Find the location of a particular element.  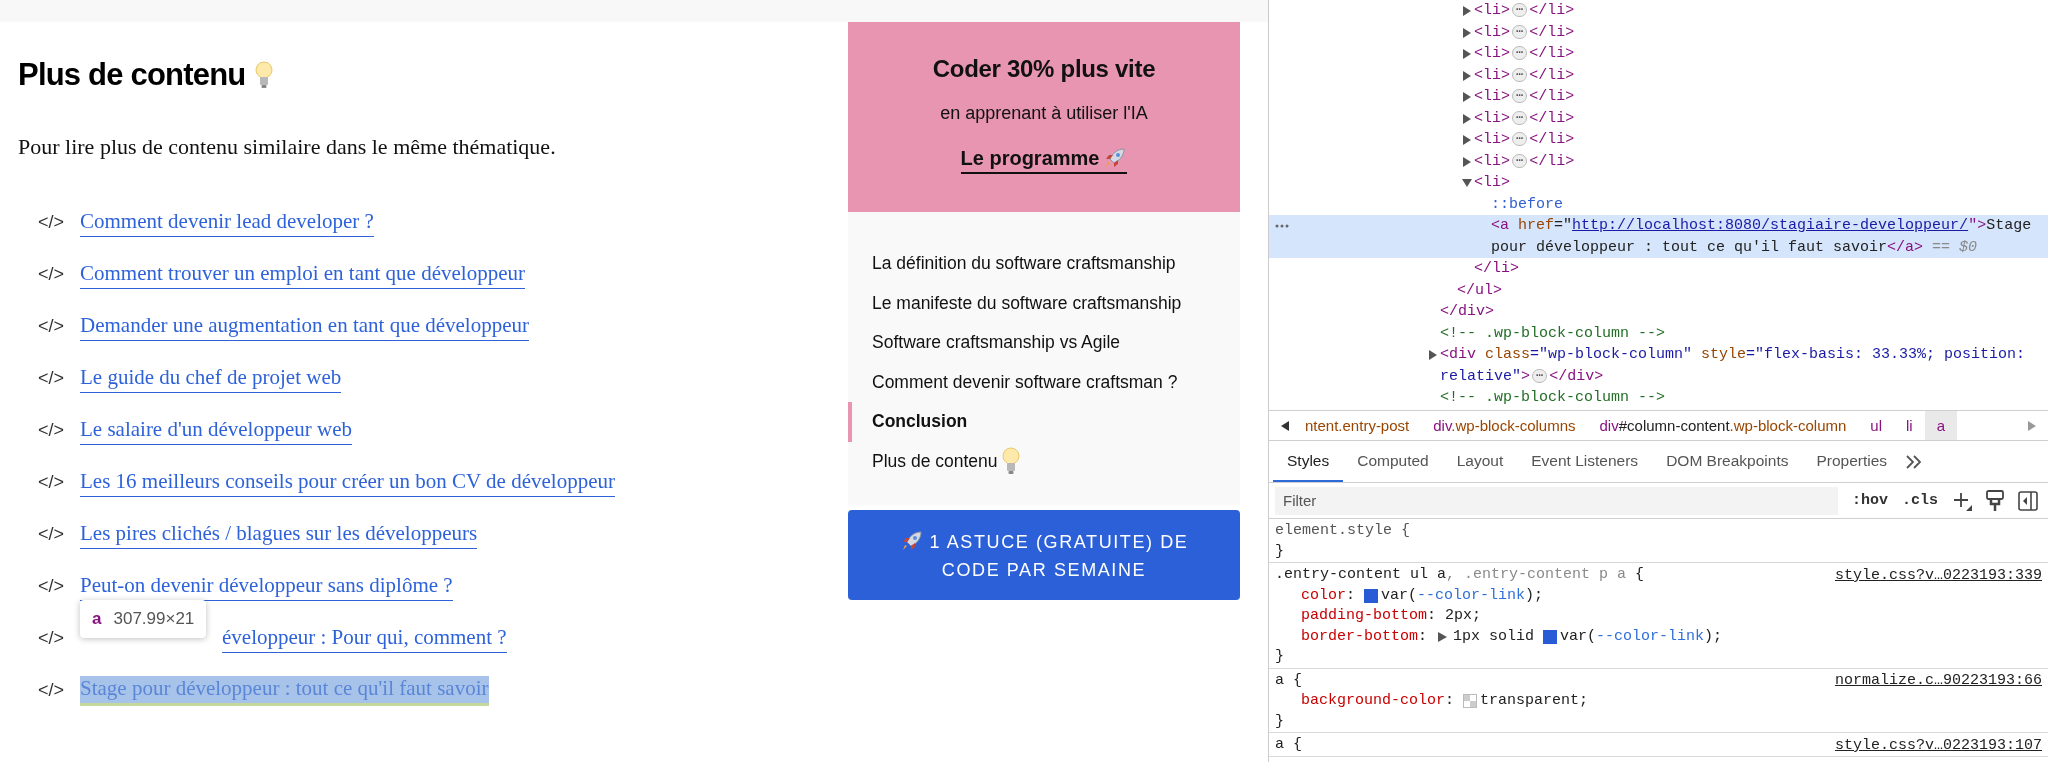

article-link: Le guide du chef de projet web is located at coordinates (211, 378).